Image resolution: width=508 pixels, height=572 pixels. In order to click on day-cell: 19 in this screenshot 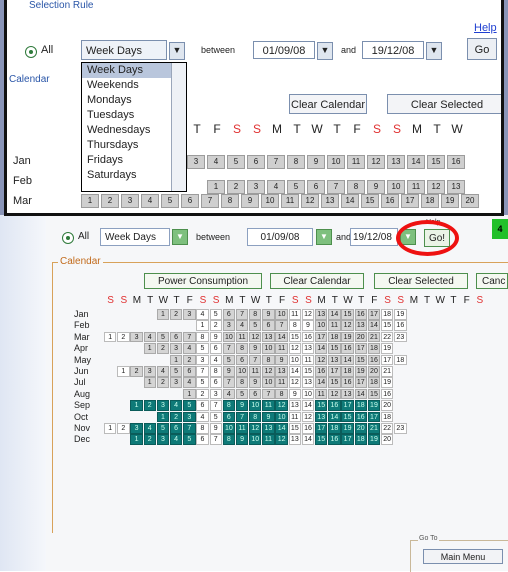, I will do `click(400, 314)`.